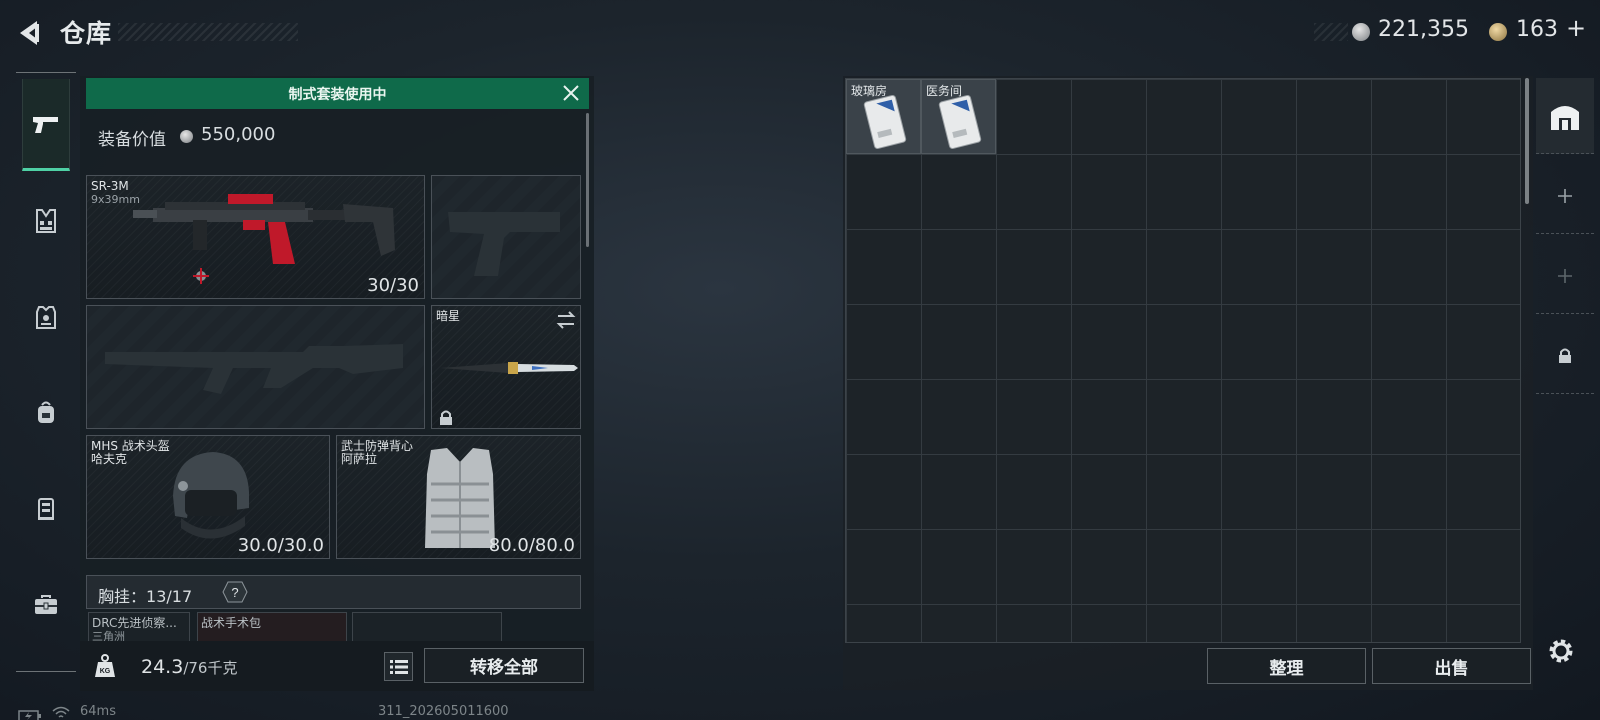 Image resolution: width=1600 pixels, height=720 pixels. What do you see at coordinates (30, 713) in the screenshot?
I see `battery-icon` at bounding box center [30, 713].